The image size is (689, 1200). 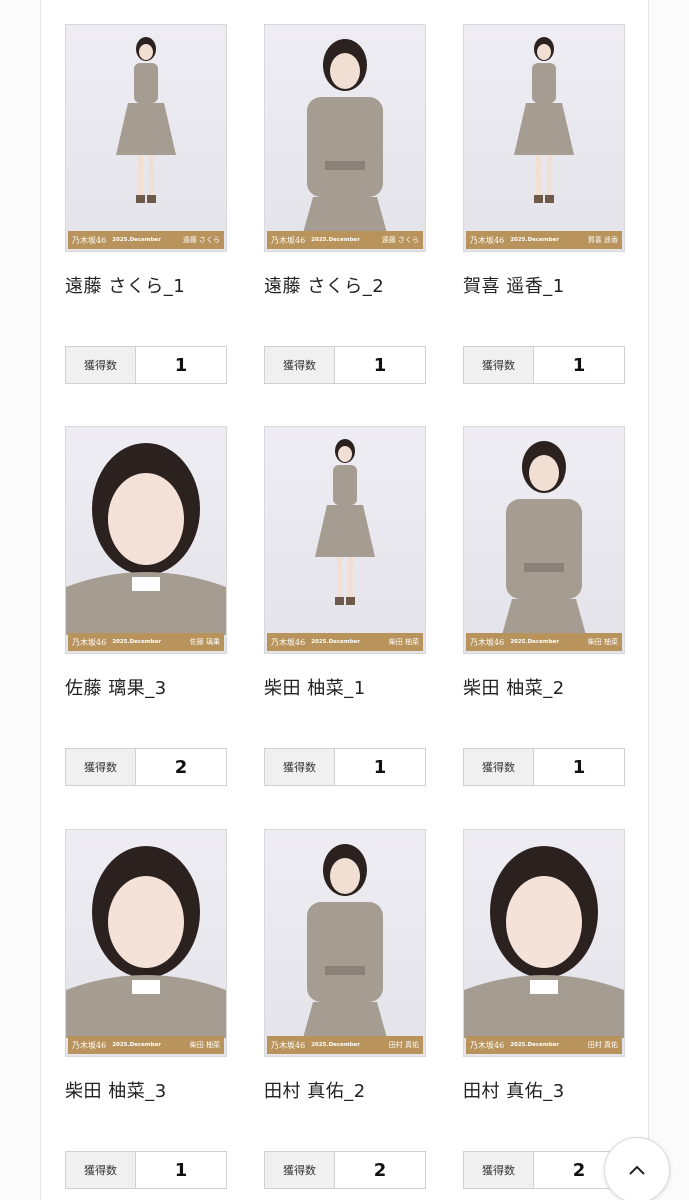 I want to click on member-photo: 乃木坂46 2025.December 佐藤 璃果, so click(x=146, y=540).